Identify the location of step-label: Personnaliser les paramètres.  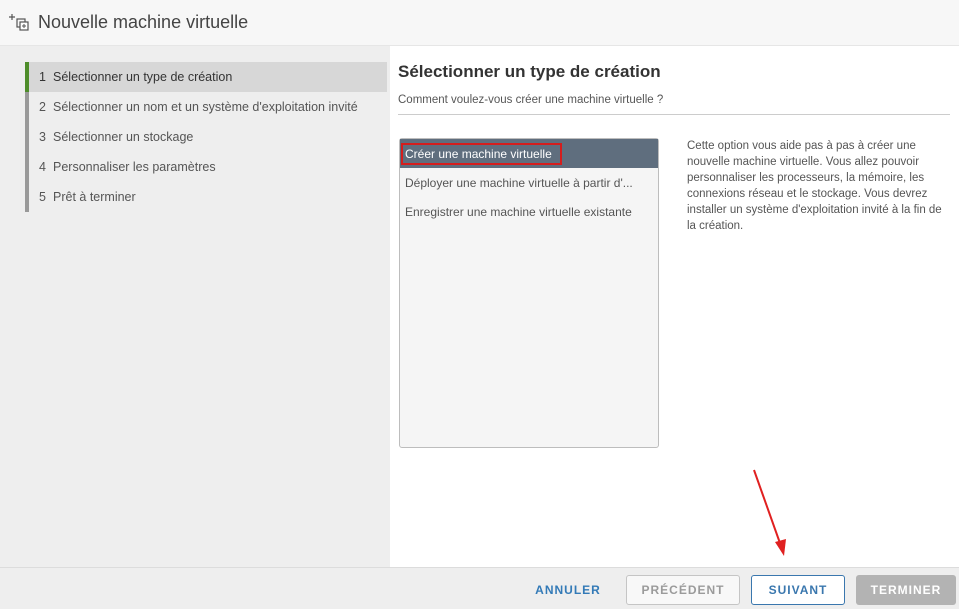
(134, 167).